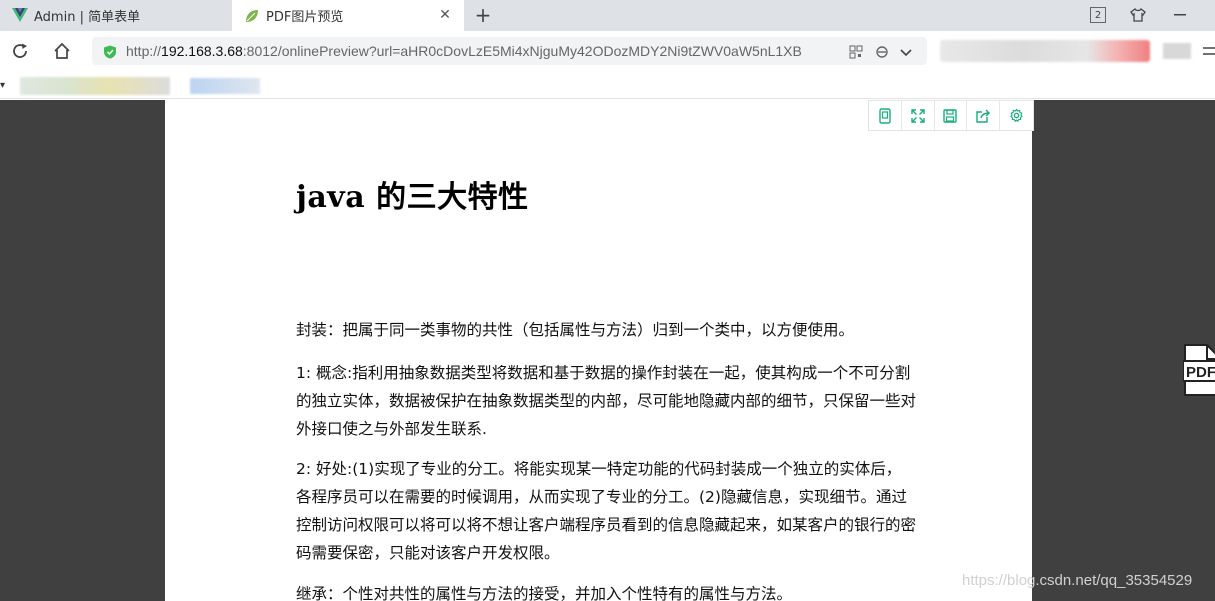 This screenshot has width=1215, height=601. What do you see at coordinates (607, 15) in the screenshot?
I see `tab-strip: Admin | 简单表单 PDF图片预览 ✕ + 2` at bounding box center [607, 15].